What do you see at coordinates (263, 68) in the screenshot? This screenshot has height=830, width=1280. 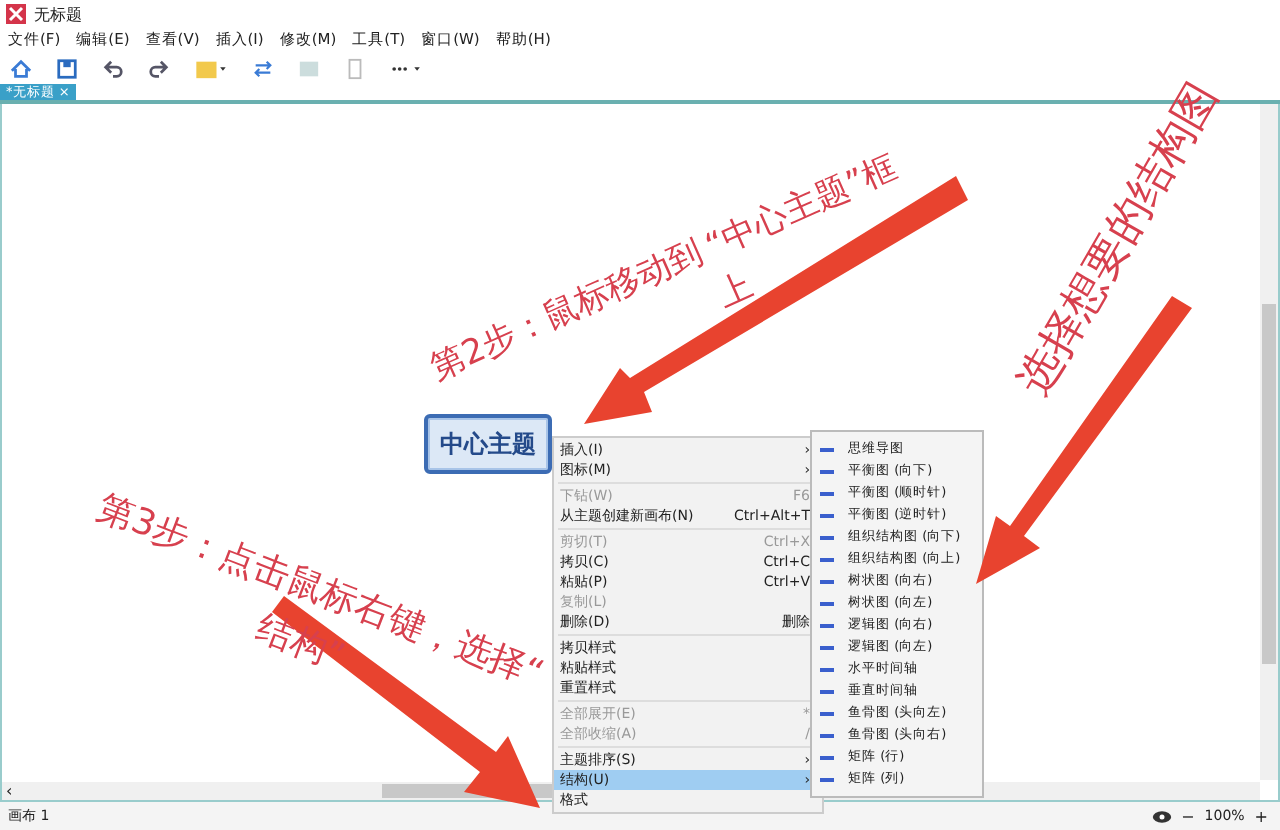 I see `swap-arrows-icon` at bounding box center [263, 68].